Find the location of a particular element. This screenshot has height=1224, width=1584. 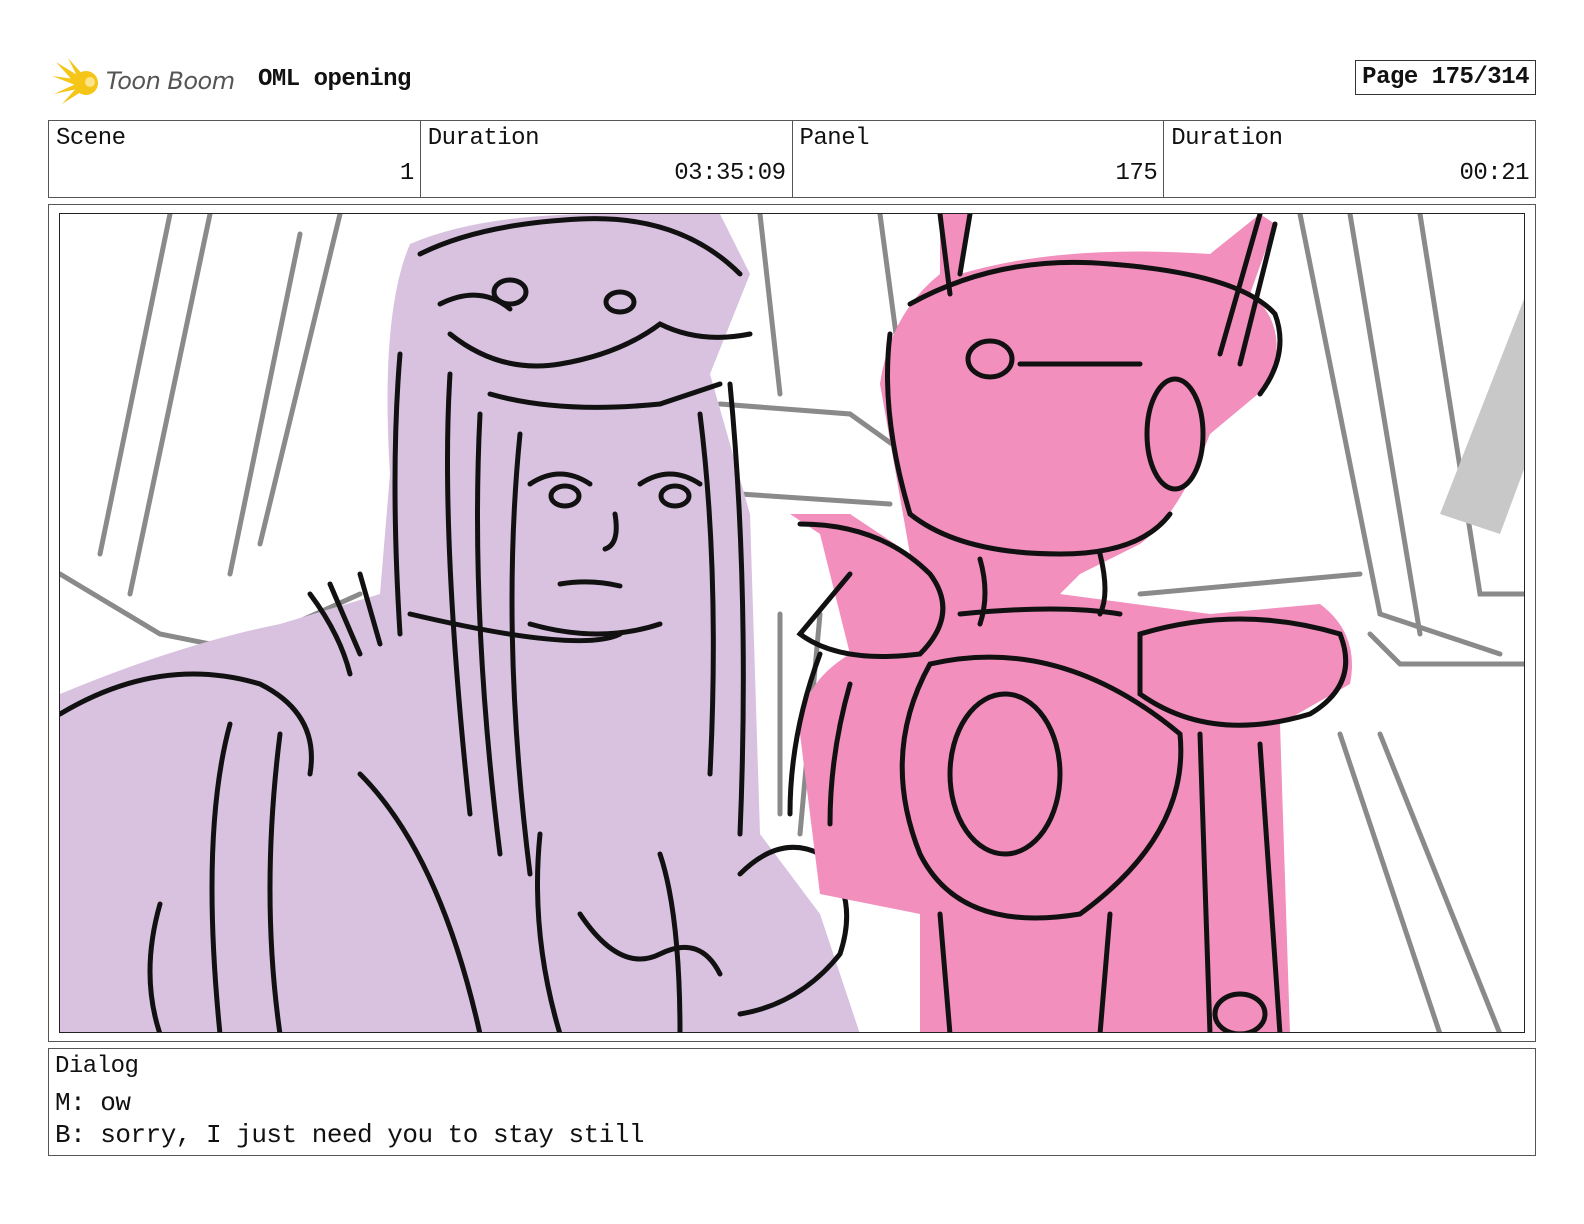

panel-duration-value: 00:21 is located at coordinates (1494, 173).